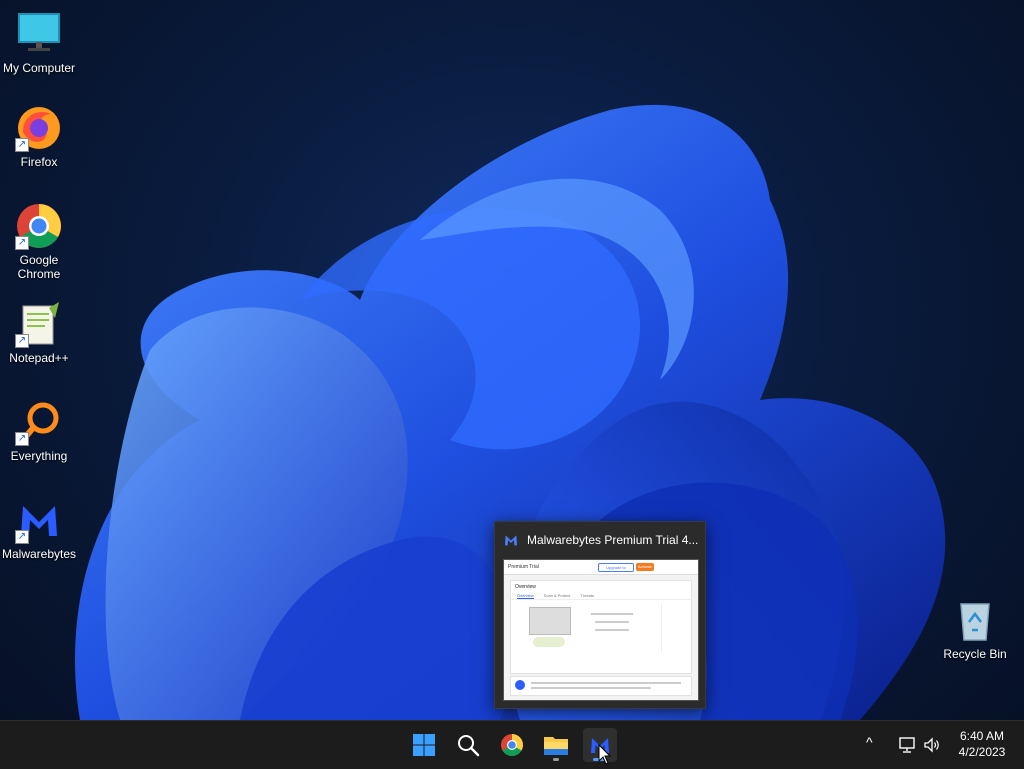  What do you see at coordinates (975, 620) in the screenshot?
I see `recycle-bin-icon` at bounding box center [975, 620].